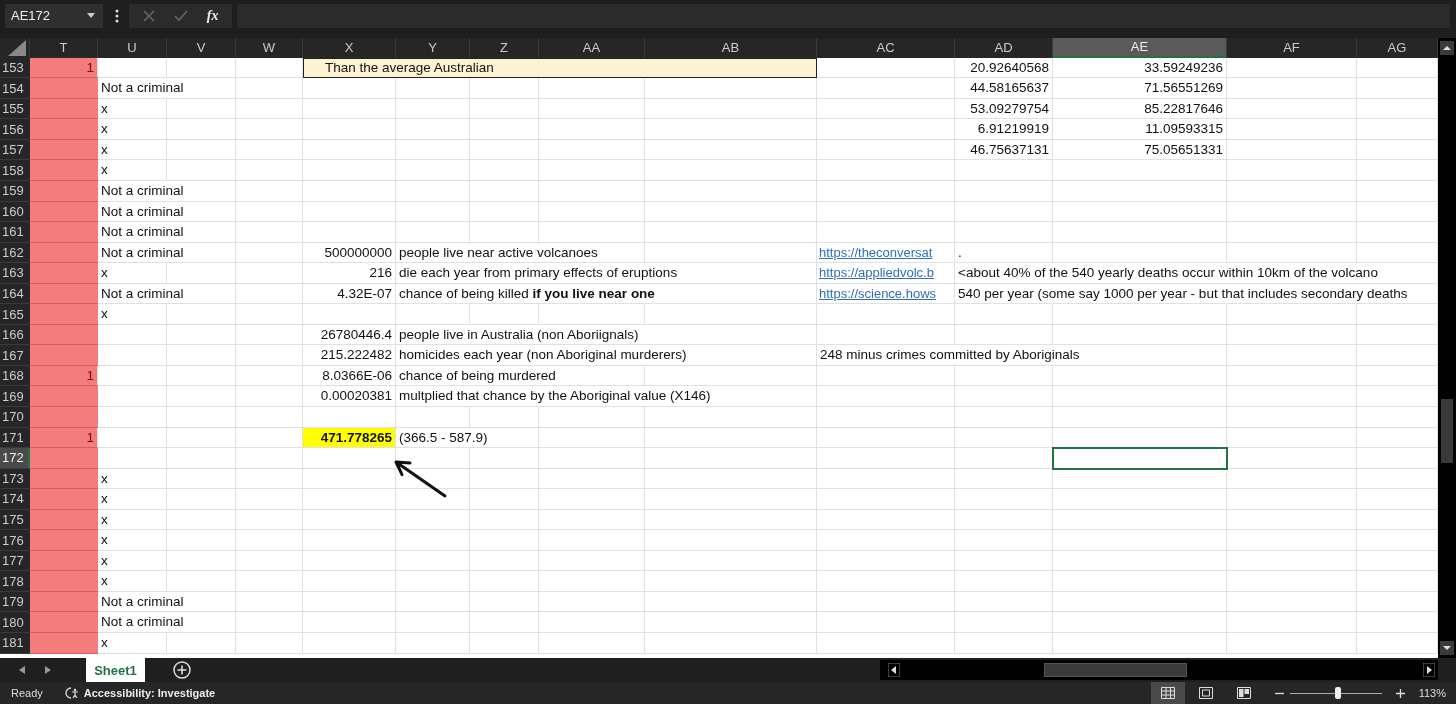  I want to click on row-header: 181, so click(15, 643).